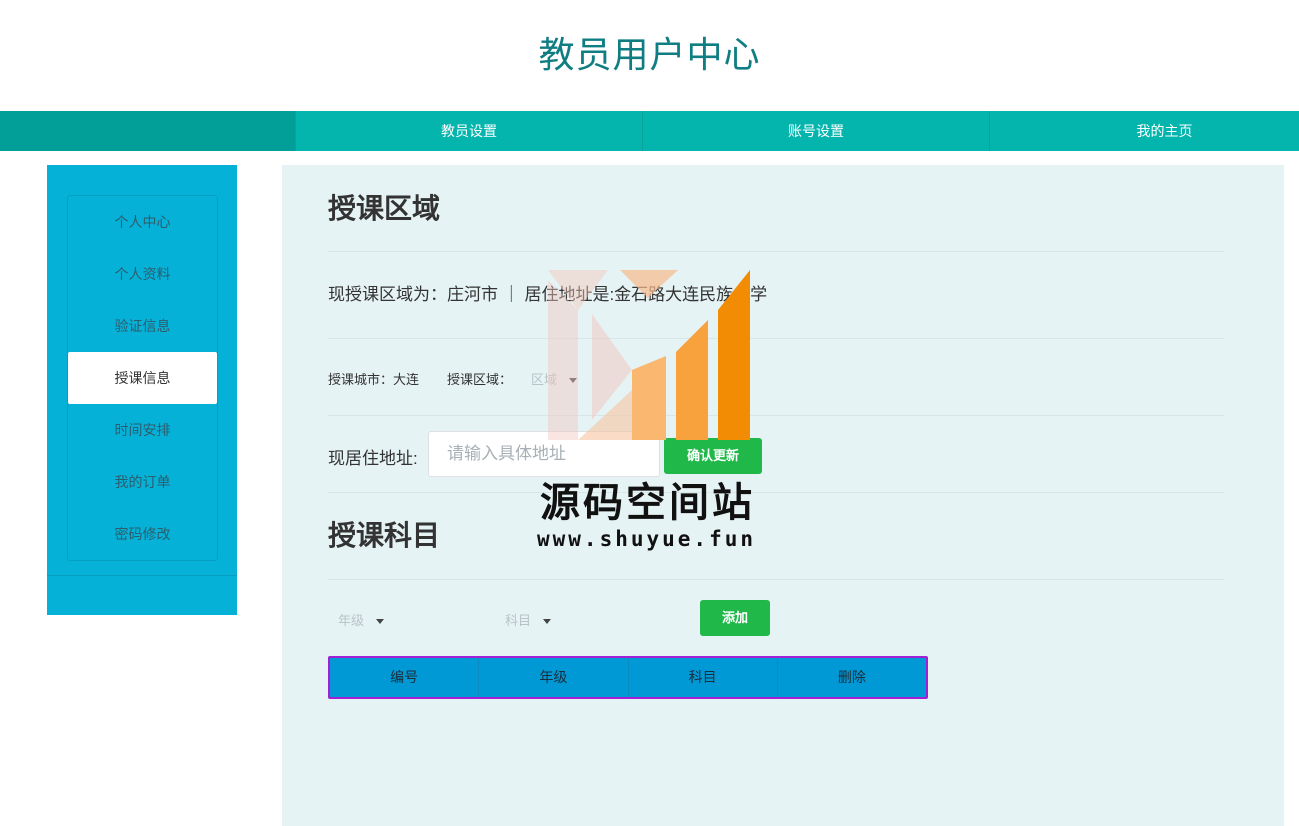 This screenshot has height=826, width=1299. Describe the element at coordinates (142, 534) in the screenshot. I see `sidebar-item-password: 密码修改` at that location.